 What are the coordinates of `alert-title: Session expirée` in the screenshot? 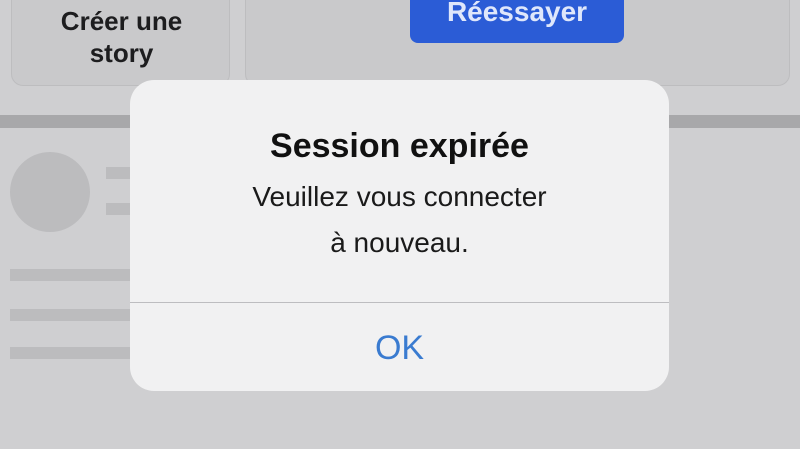 It's located at (399, 146).